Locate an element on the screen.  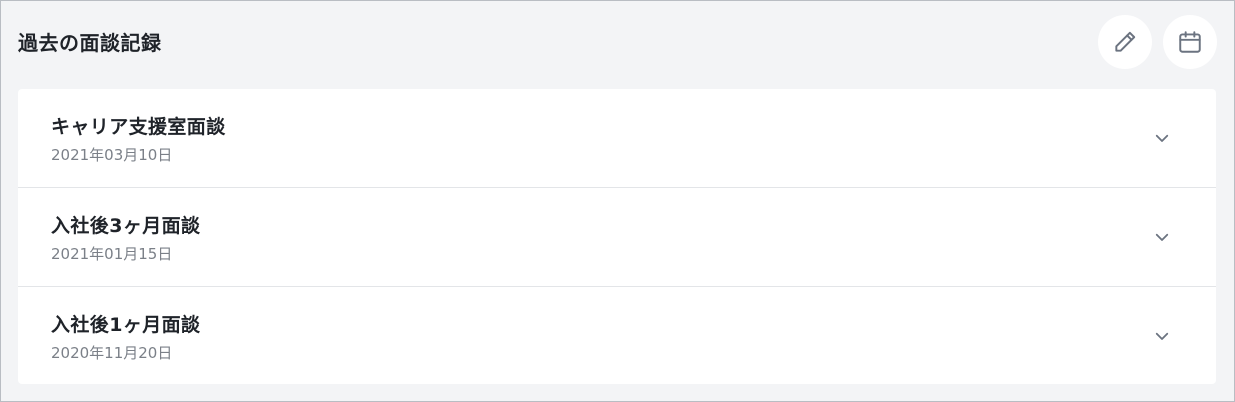
panel-title: 過去の面談記録 is located at coordinates (90, 43).